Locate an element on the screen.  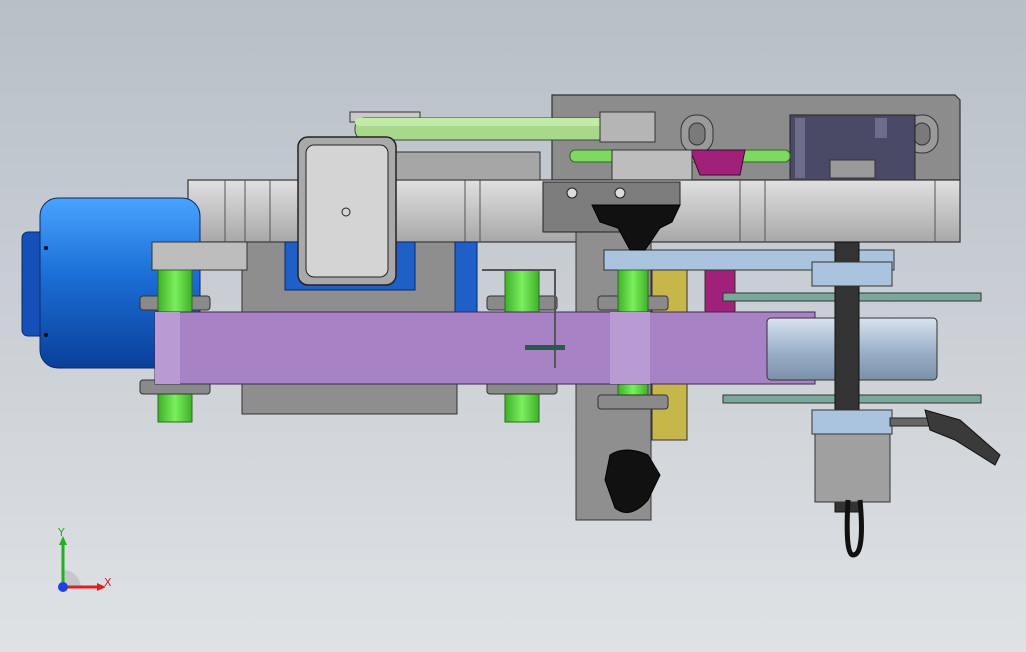
right-roller-assembly is located at coordinates (852, 399).